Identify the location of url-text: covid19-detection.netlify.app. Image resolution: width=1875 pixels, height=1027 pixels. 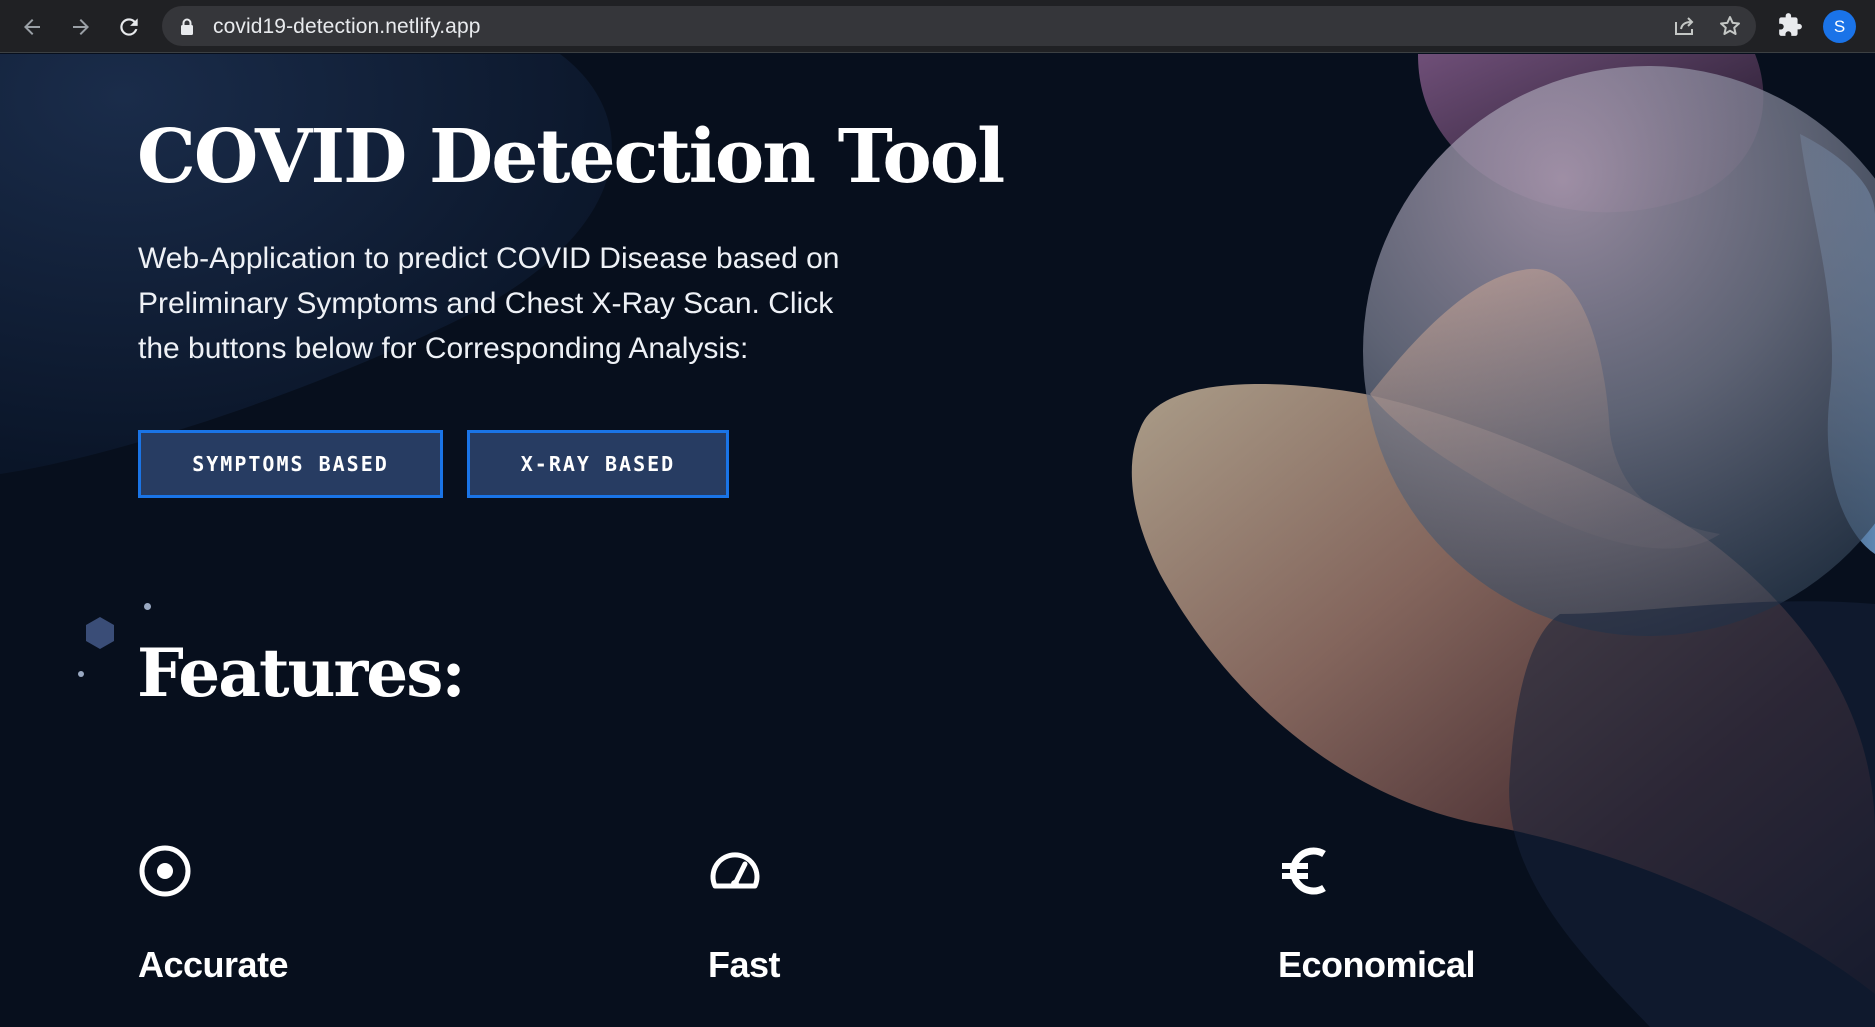
(347, 27).